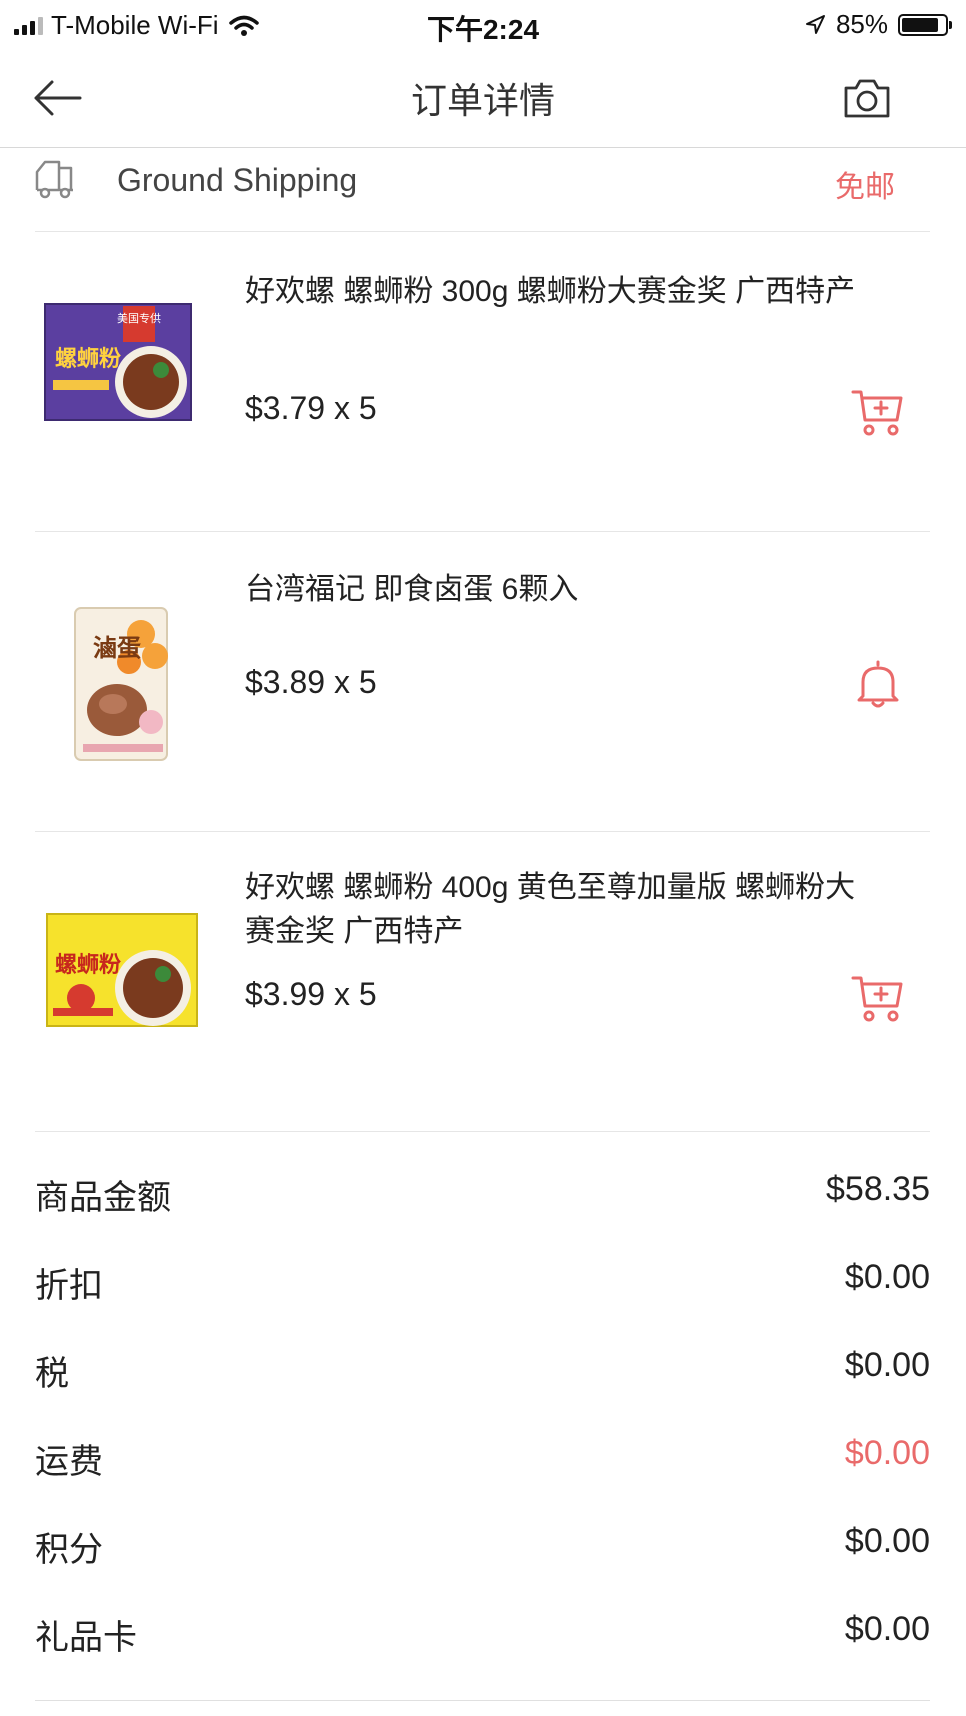  What do you see at coordinates (69, 1286) in the screenshot?
I see `summary-label: 折扣` at bounding box center [69, 1286].